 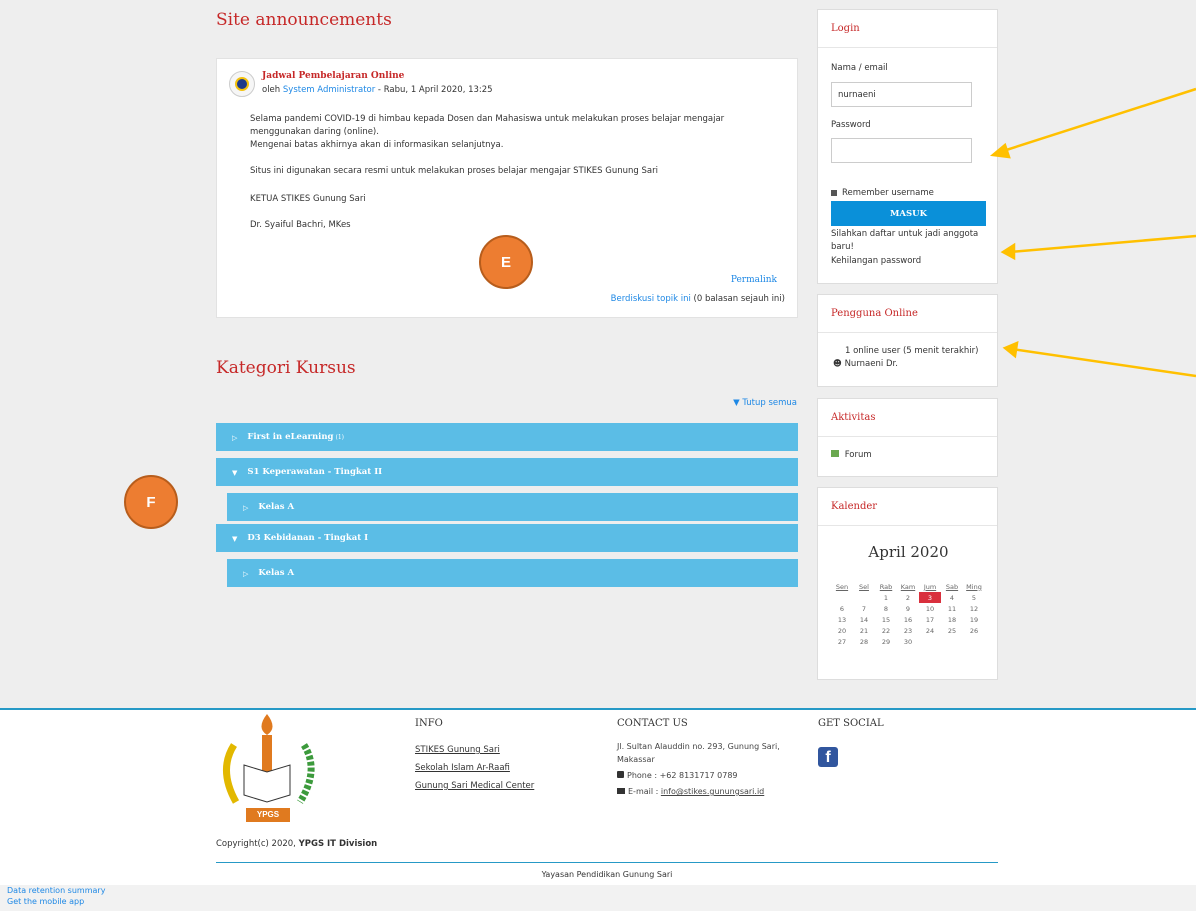 I want to click on phone-row: Phone : +62 8131717 0789, so click(x=677, y=775).